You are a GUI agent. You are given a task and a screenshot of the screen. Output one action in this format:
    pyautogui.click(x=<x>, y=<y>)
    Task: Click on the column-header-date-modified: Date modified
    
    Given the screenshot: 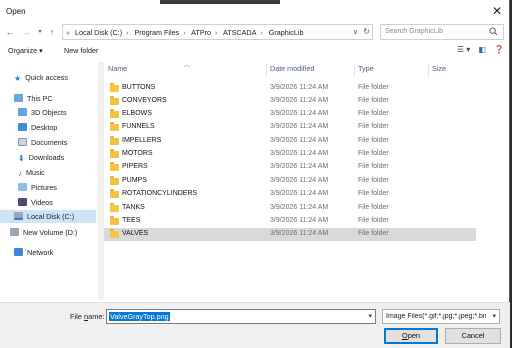 What is the action you would take?
    pyautogui.click(x=292, y=71)
    